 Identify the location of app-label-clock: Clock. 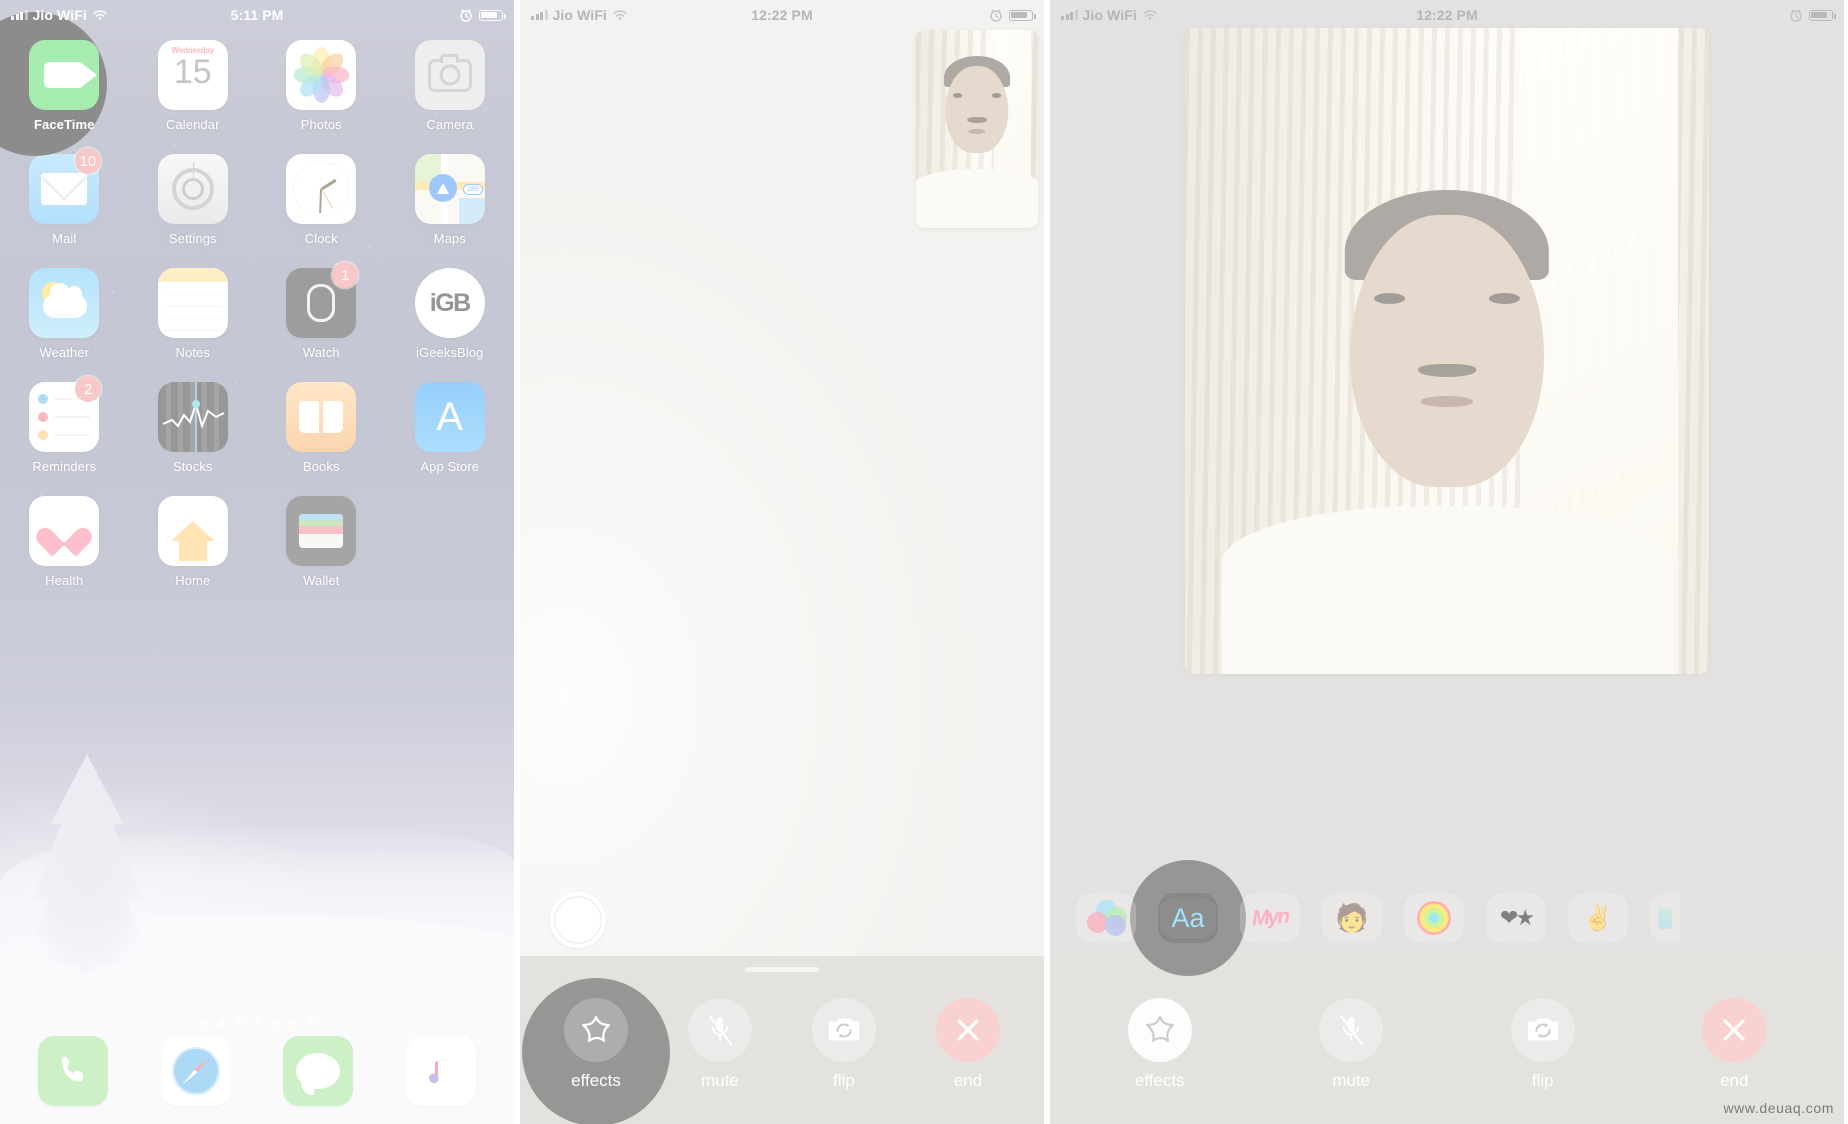
(321, 238).